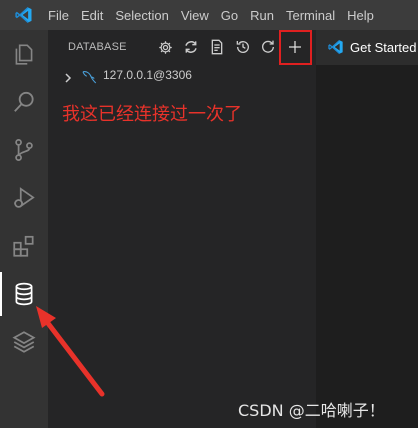  What do you see at coordinates (268, 47) in the screenshot?
I see `reload-icon` at bounding box center [268, 47].